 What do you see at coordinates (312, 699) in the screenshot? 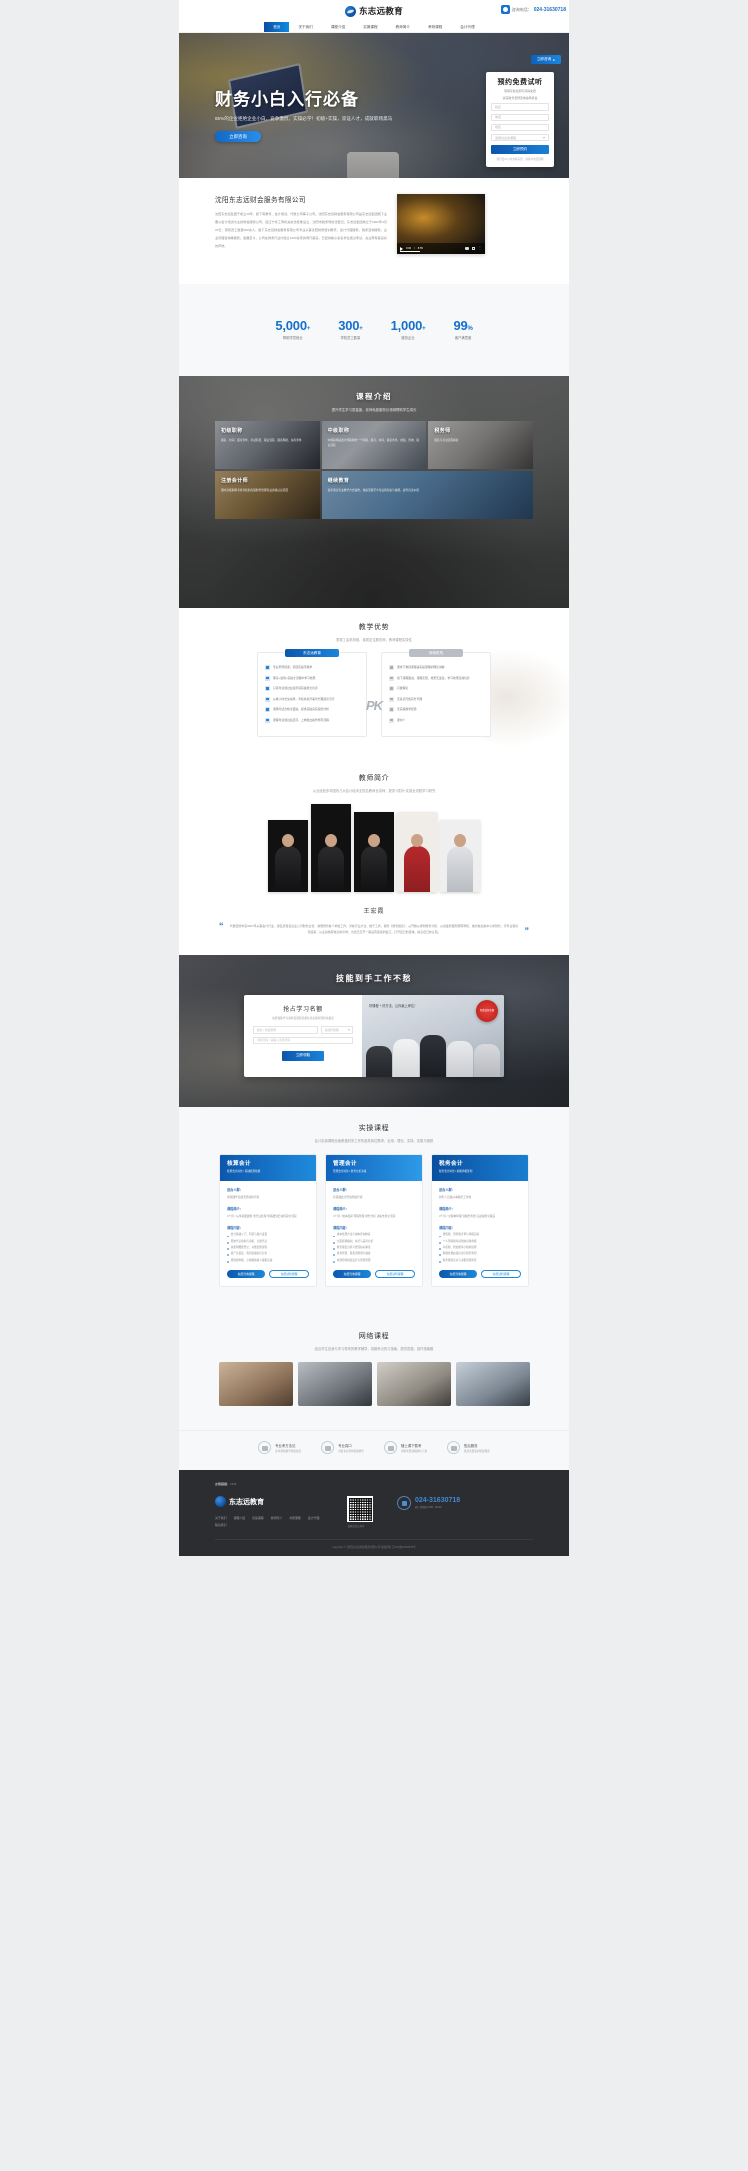
I see `advantage-list-item: 从教小时长免指导，考核并提升事务代理建议可行` at bounding box center [312, 699].